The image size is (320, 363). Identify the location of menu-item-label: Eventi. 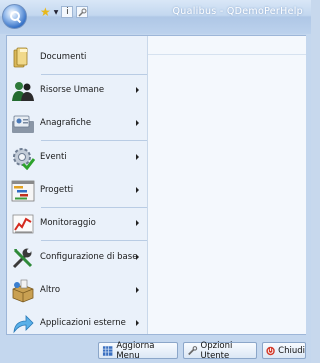
(53, 157).